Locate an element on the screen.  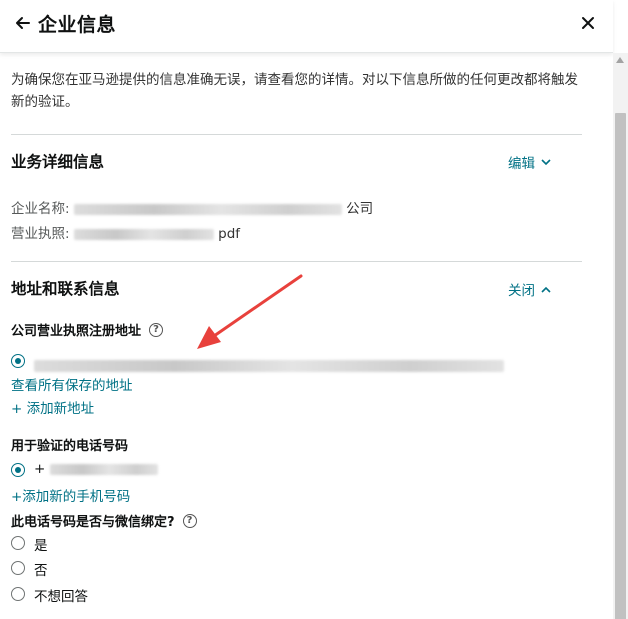
redacted-address is located at coordinates (269, 364).